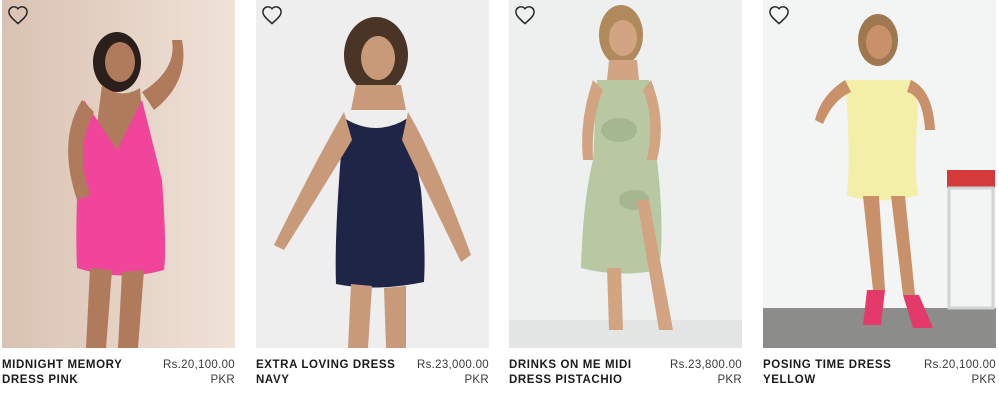 The height and width of the screenshot is (405, 999). Describe the element at coordinates (77, 373) in the screenshot. I see `product-name: MIDNIGHT MEMORY DRESS PINK` at that location.